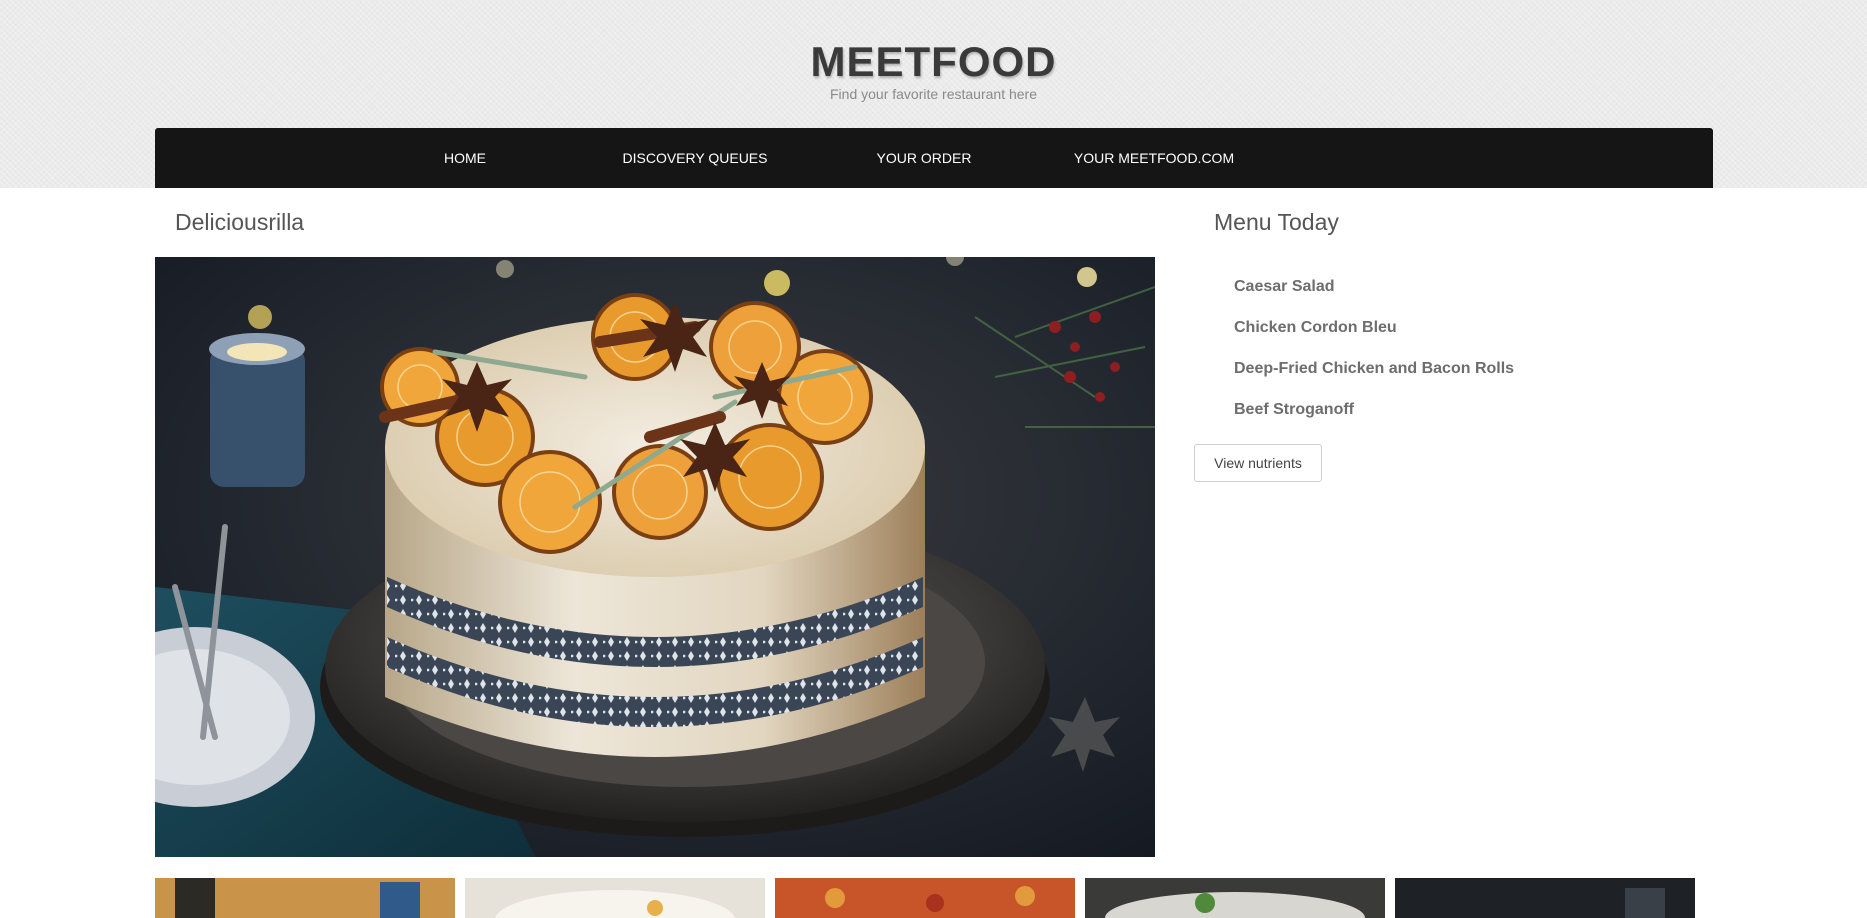  I want to click on menu-item-chicken-cordon-bleu: Chicken Cordon Bleu, so click(1374, 335).